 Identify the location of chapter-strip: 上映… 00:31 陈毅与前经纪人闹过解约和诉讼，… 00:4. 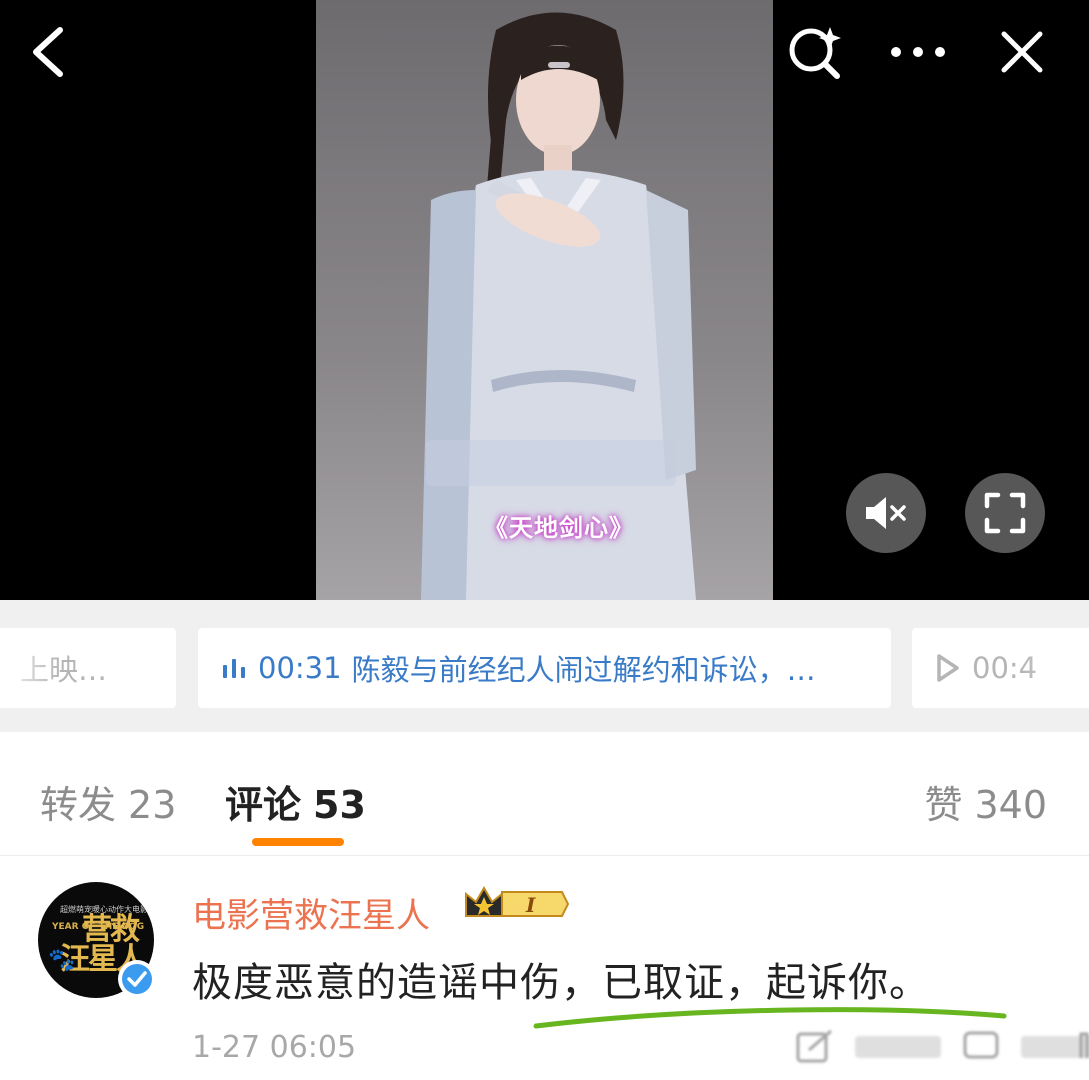
(544, 666).